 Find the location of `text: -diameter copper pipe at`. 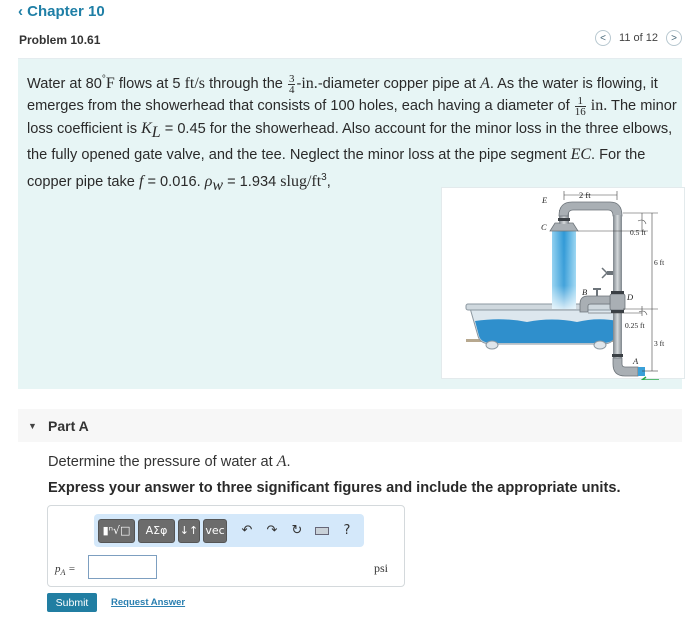

text: -diameter copper pipe at is located at coordinates (399, 83).